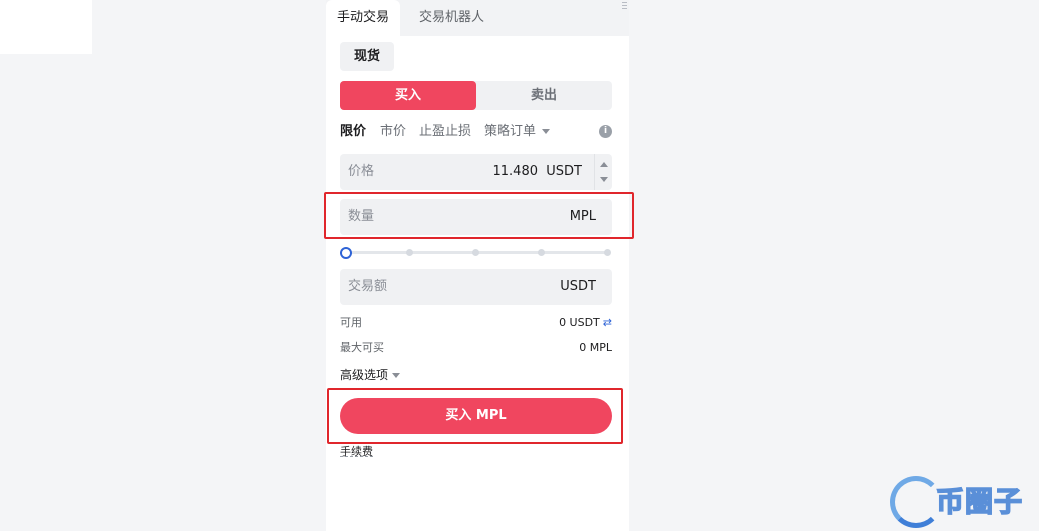  What do you see at coordinates (510, 131) in the screenshot?
I see `strategy-order-label: 策略订单` at bounding box center [510, 131].